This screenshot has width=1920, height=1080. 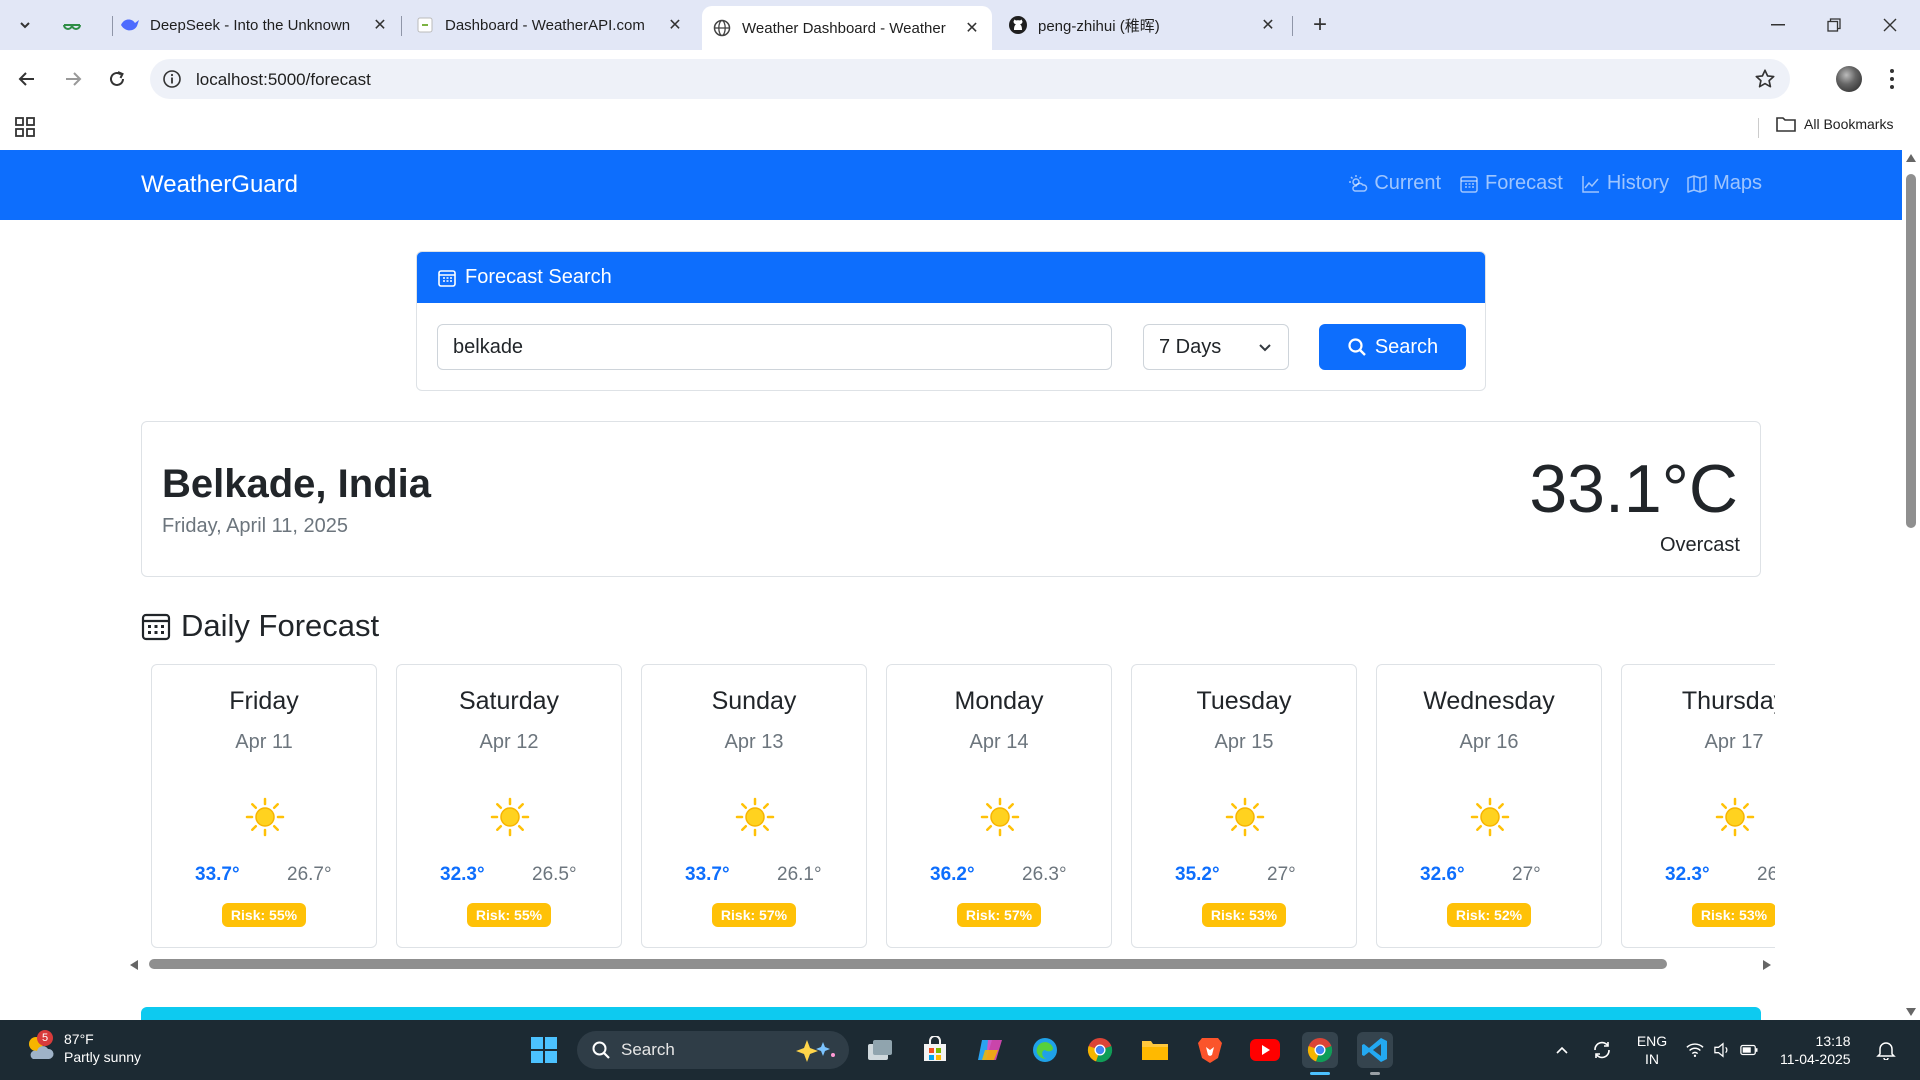 I want to click on current-condition: Overcast, so click(x=1699, y=545).